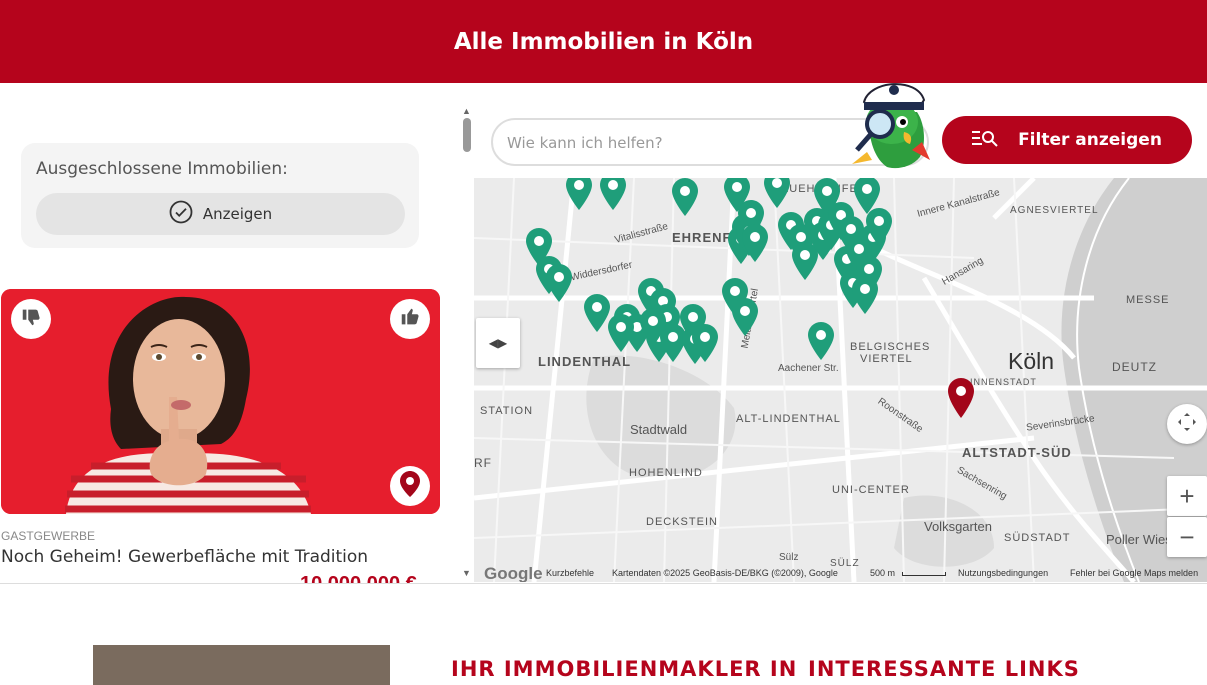  I want to click on thumbs-down-icon, so click(31, 319).